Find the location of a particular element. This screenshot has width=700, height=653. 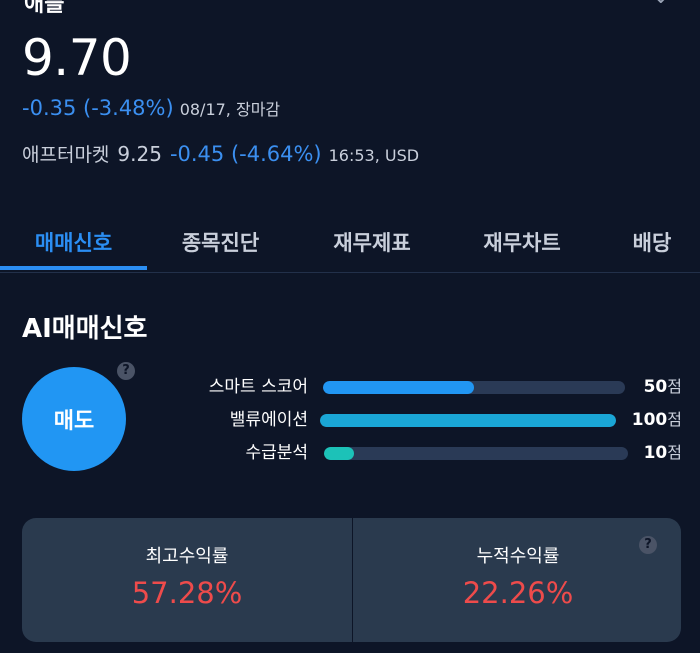

tab-dividend: 배당 is located at coordinates (652, 248).